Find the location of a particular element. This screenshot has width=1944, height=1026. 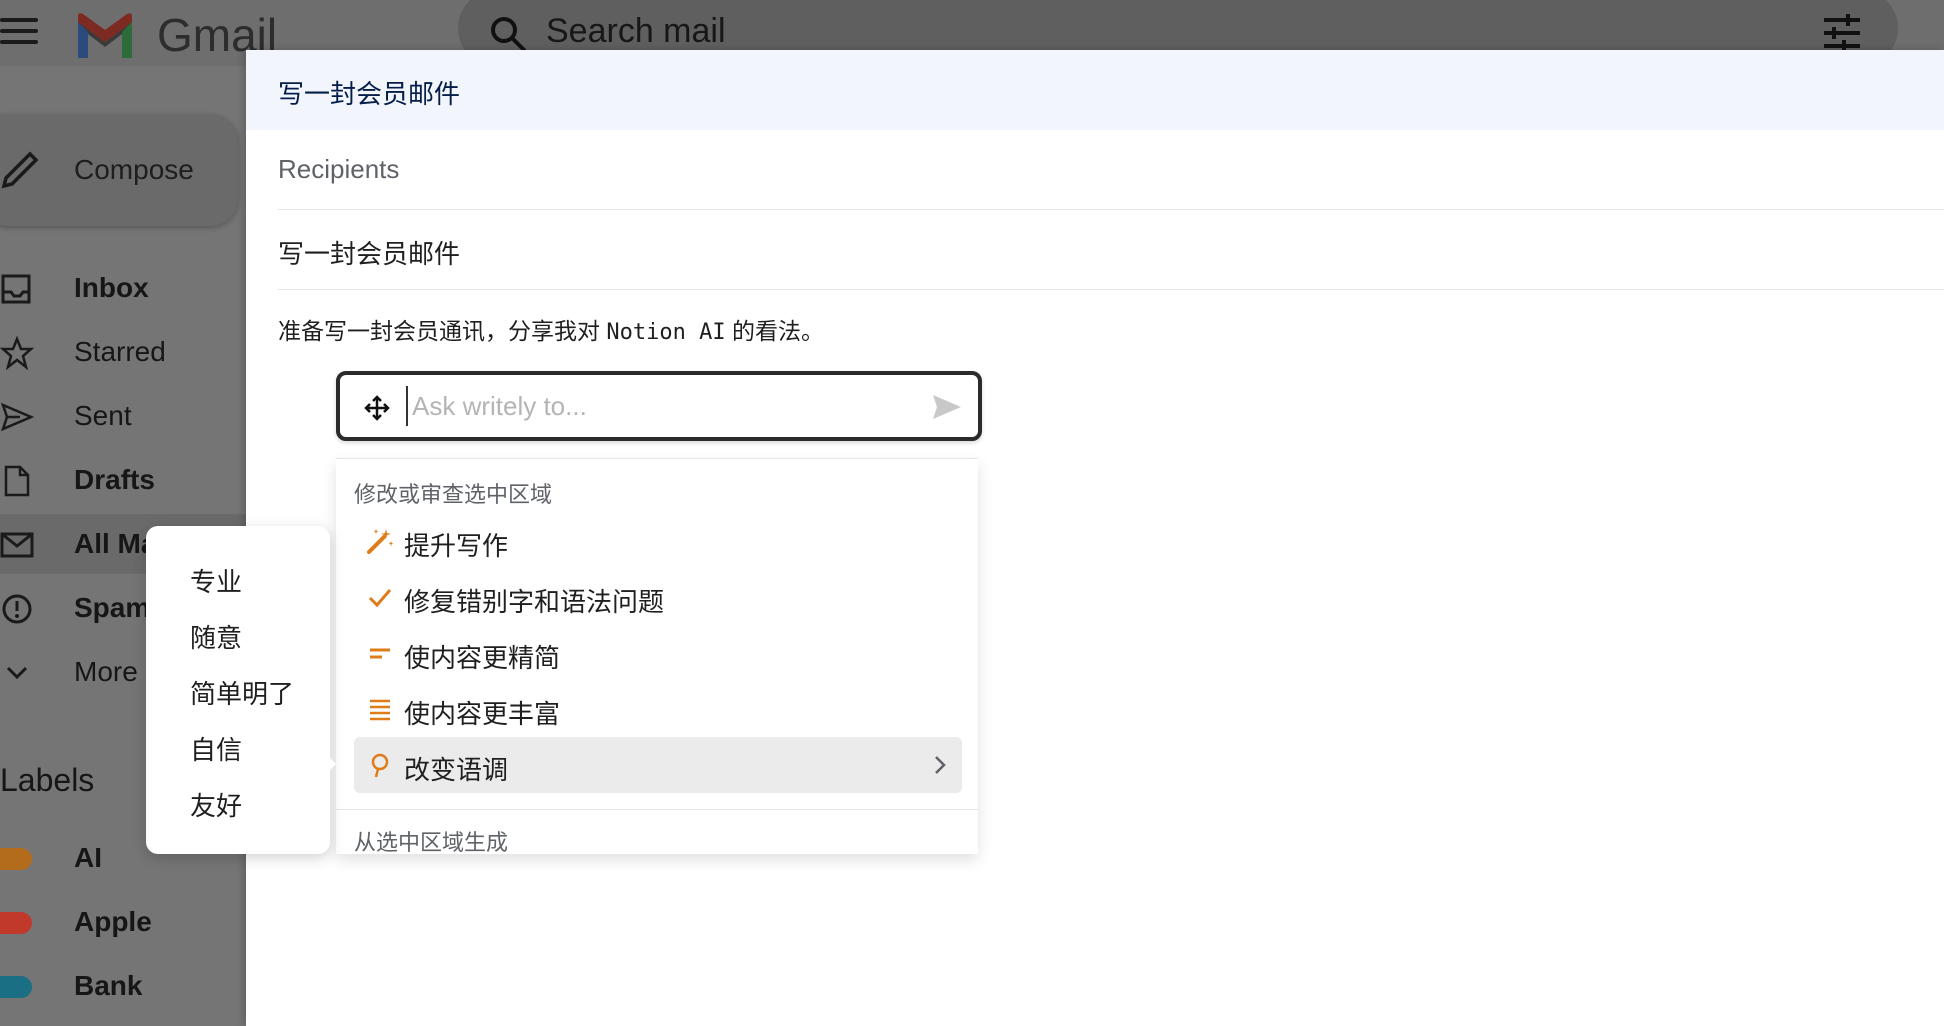

menu-divider is located at coordinates (657, 809).